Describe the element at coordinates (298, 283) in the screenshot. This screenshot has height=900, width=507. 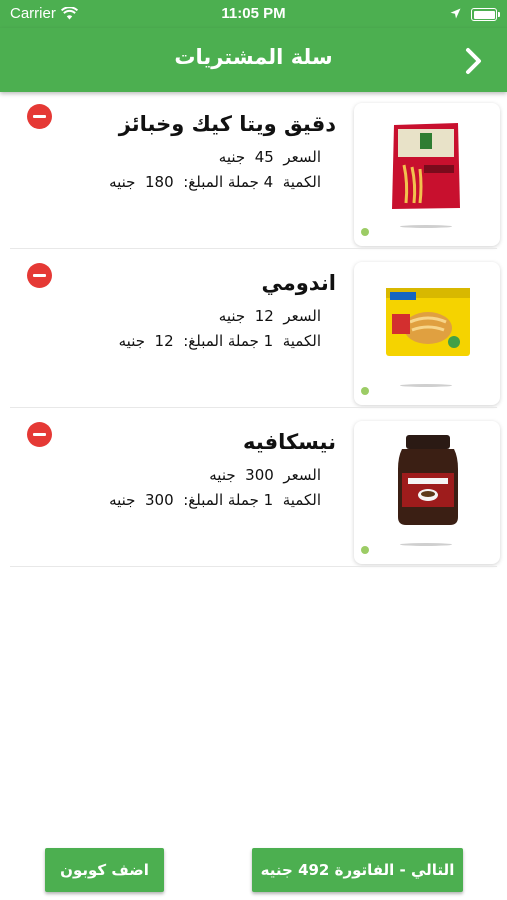
I see `product-name: اندومي` at that location.